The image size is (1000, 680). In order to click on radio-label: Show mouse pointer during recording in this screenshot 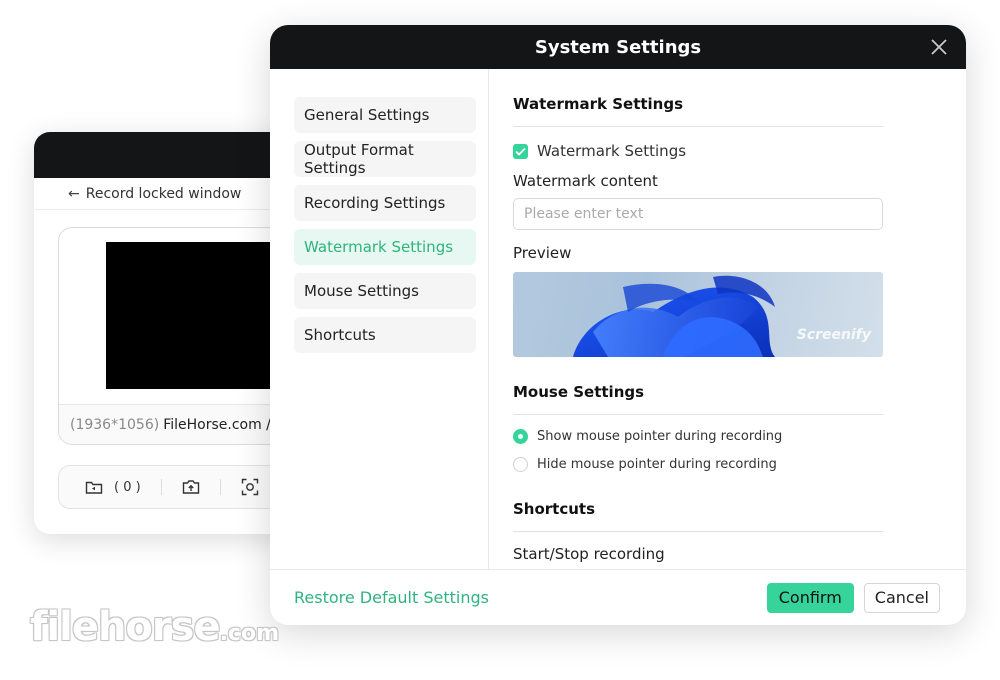, I will do `click(660, 436)`.